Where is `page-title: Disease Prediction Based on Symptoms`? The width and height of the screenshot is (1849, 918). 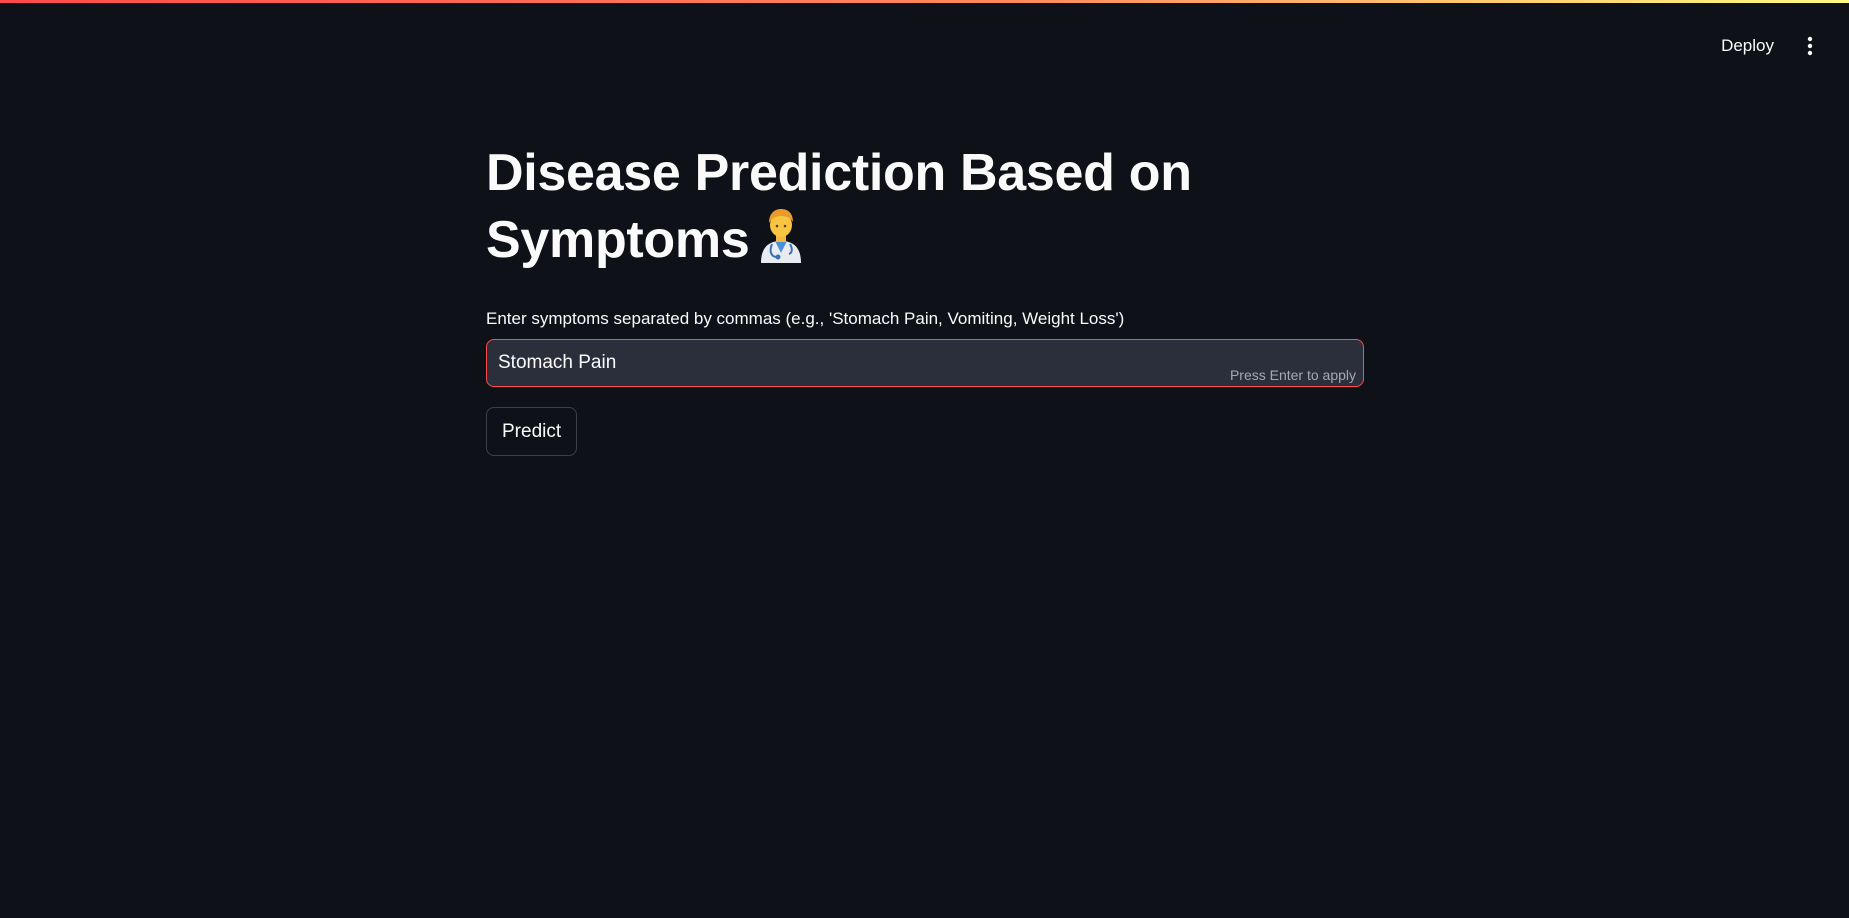
page-title: Disease Prediction Based on Symptoms is located at coordinates (926, 210).